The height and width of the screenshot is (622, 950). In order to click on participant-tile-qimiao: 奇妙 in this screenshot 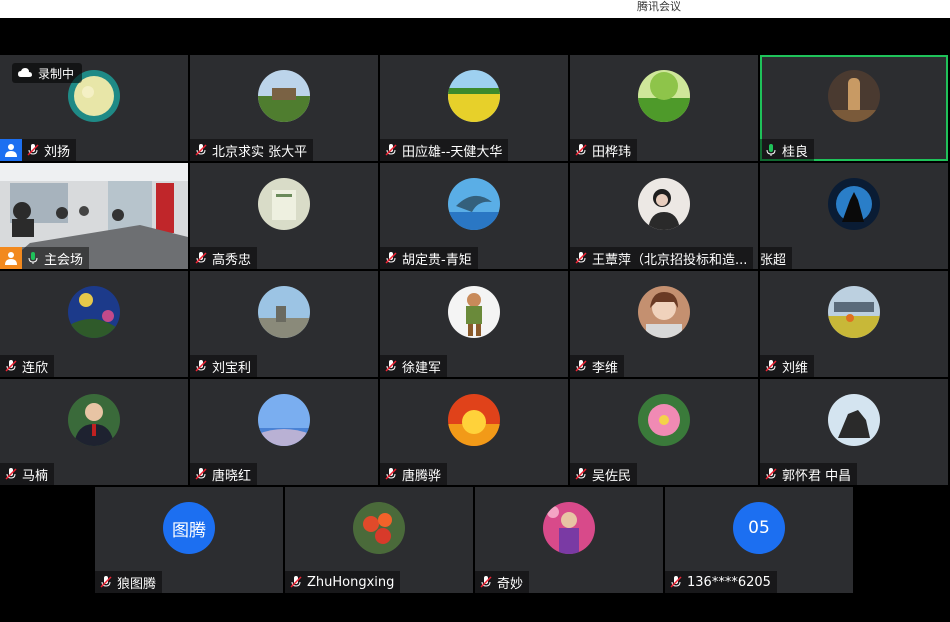, I will do `click(569, 540)`.